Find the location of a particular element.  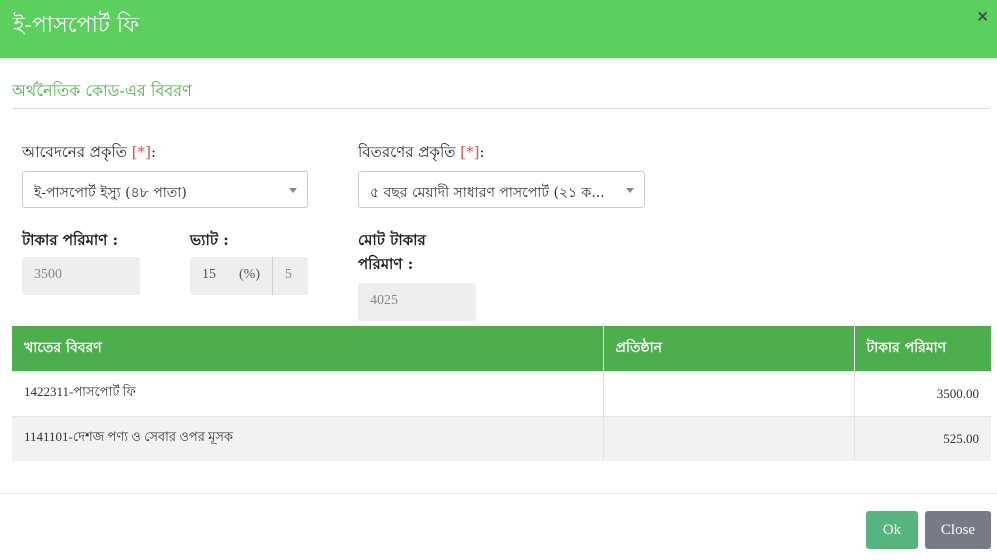

vat-label: ভ্যাট : is located at coordinates (209, 240).